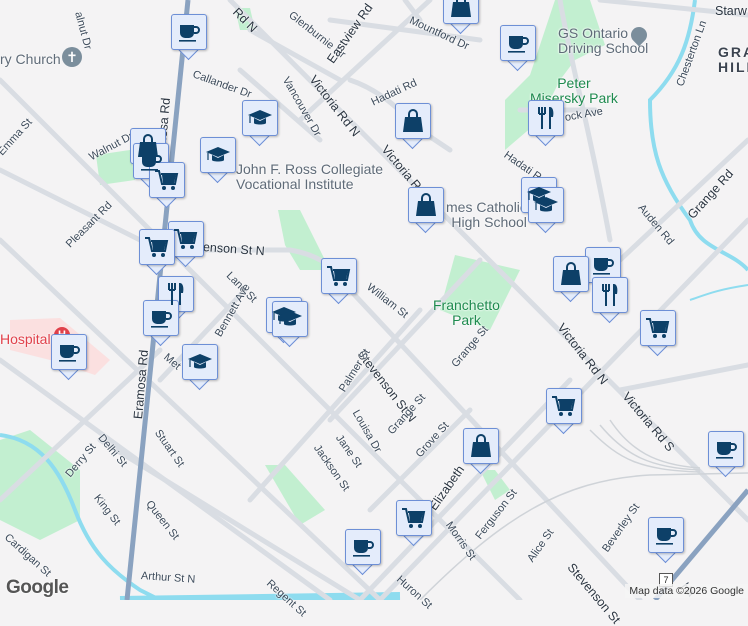 The image size is (748, 626). What do you see at coordinates (733, 67) in the screenshot?
I see `area-name-line: HILL` at bounding box center [733, 67].